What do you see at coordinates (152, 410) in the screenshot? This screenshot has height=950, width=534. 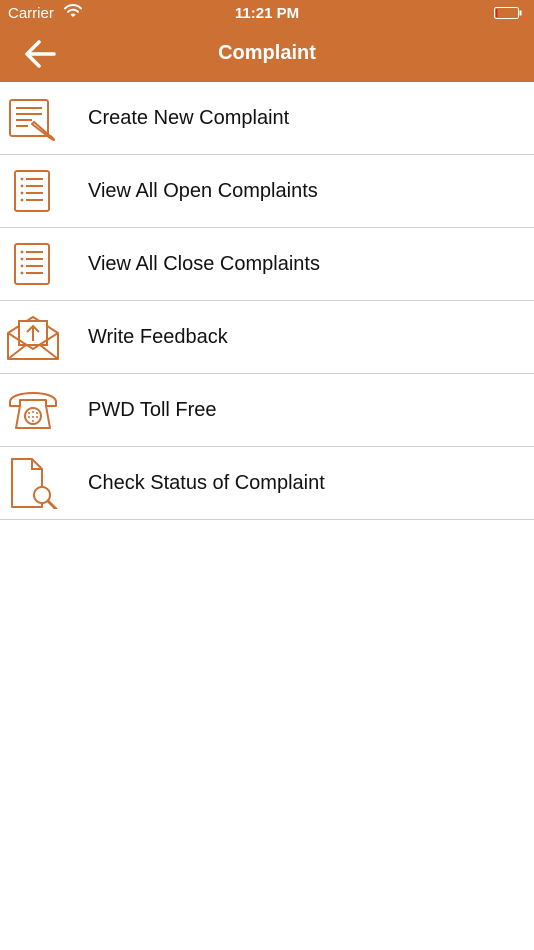 I see `menu-item-label: PWD Toll Free` at bounding box center [152, 410].